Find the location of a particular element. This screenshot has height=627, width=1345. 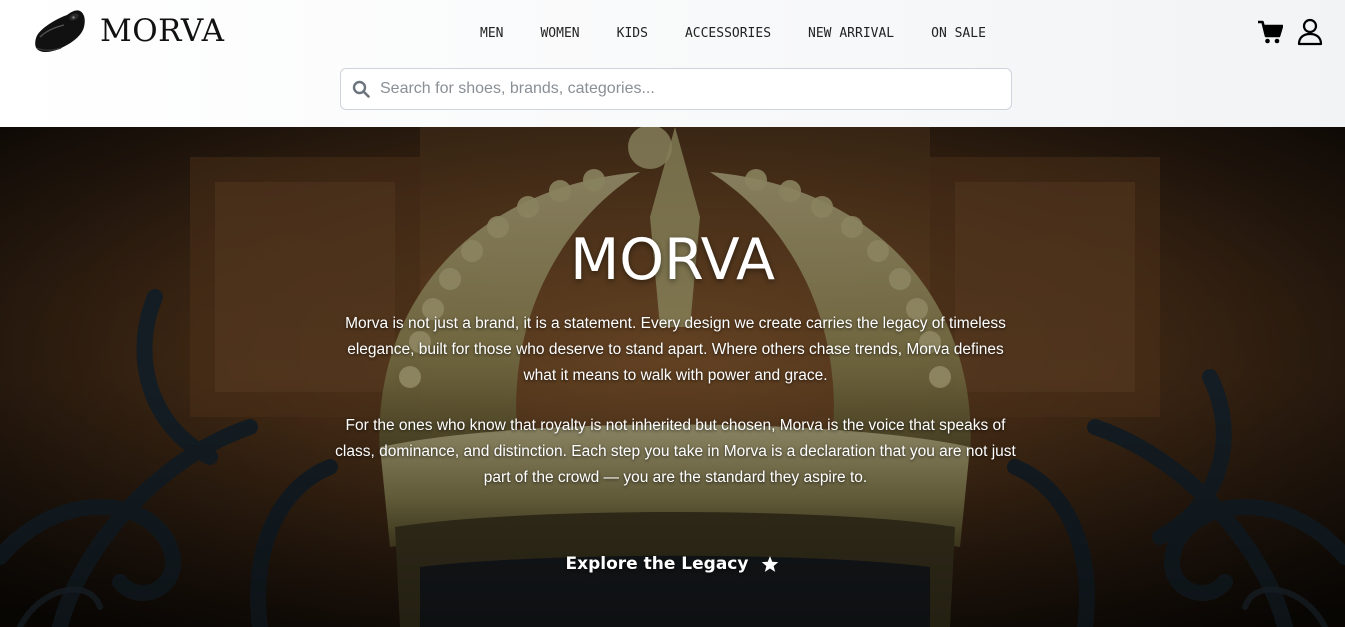

nav-item-men: MEN is located at coordinates (491, 34).